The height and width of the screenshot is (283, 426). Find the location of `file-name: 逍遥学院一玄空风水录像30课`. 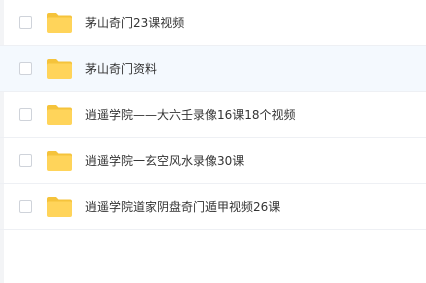

file-name: 逍遥学院一玄空风水录像30课 is located at coordinates (164, 161).